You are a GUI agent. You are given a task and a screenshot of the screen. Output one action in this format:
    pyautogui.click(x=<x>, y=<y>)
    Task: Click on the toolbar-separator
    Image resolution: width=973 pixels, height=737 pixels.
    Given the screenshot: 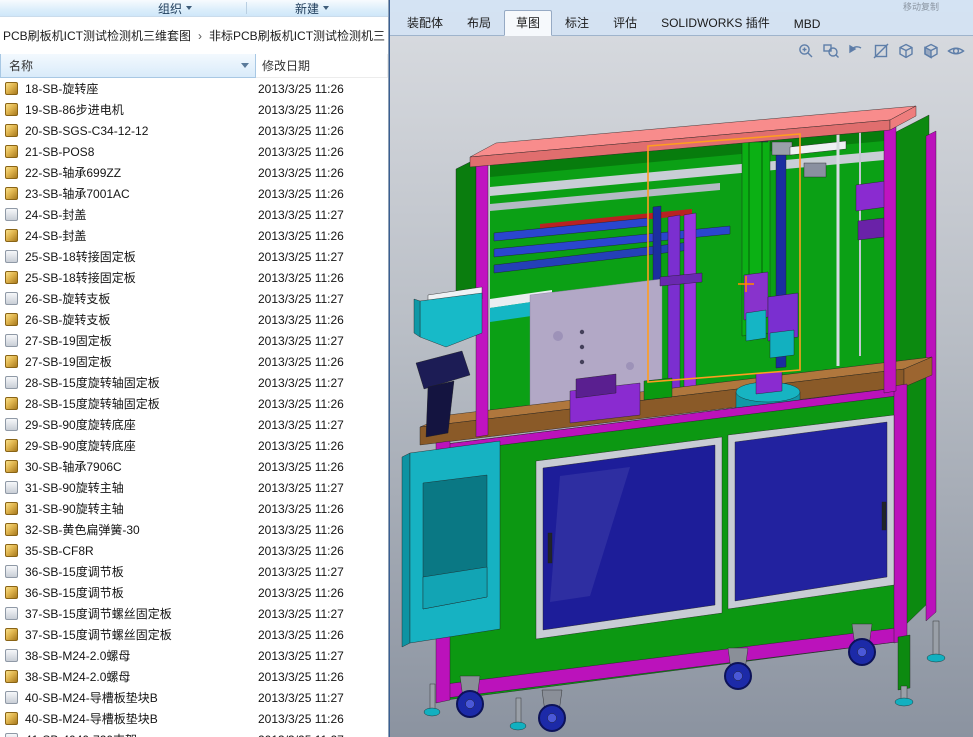 What is the action you would take?
    pyautogui.click(x=247, y=8)
    